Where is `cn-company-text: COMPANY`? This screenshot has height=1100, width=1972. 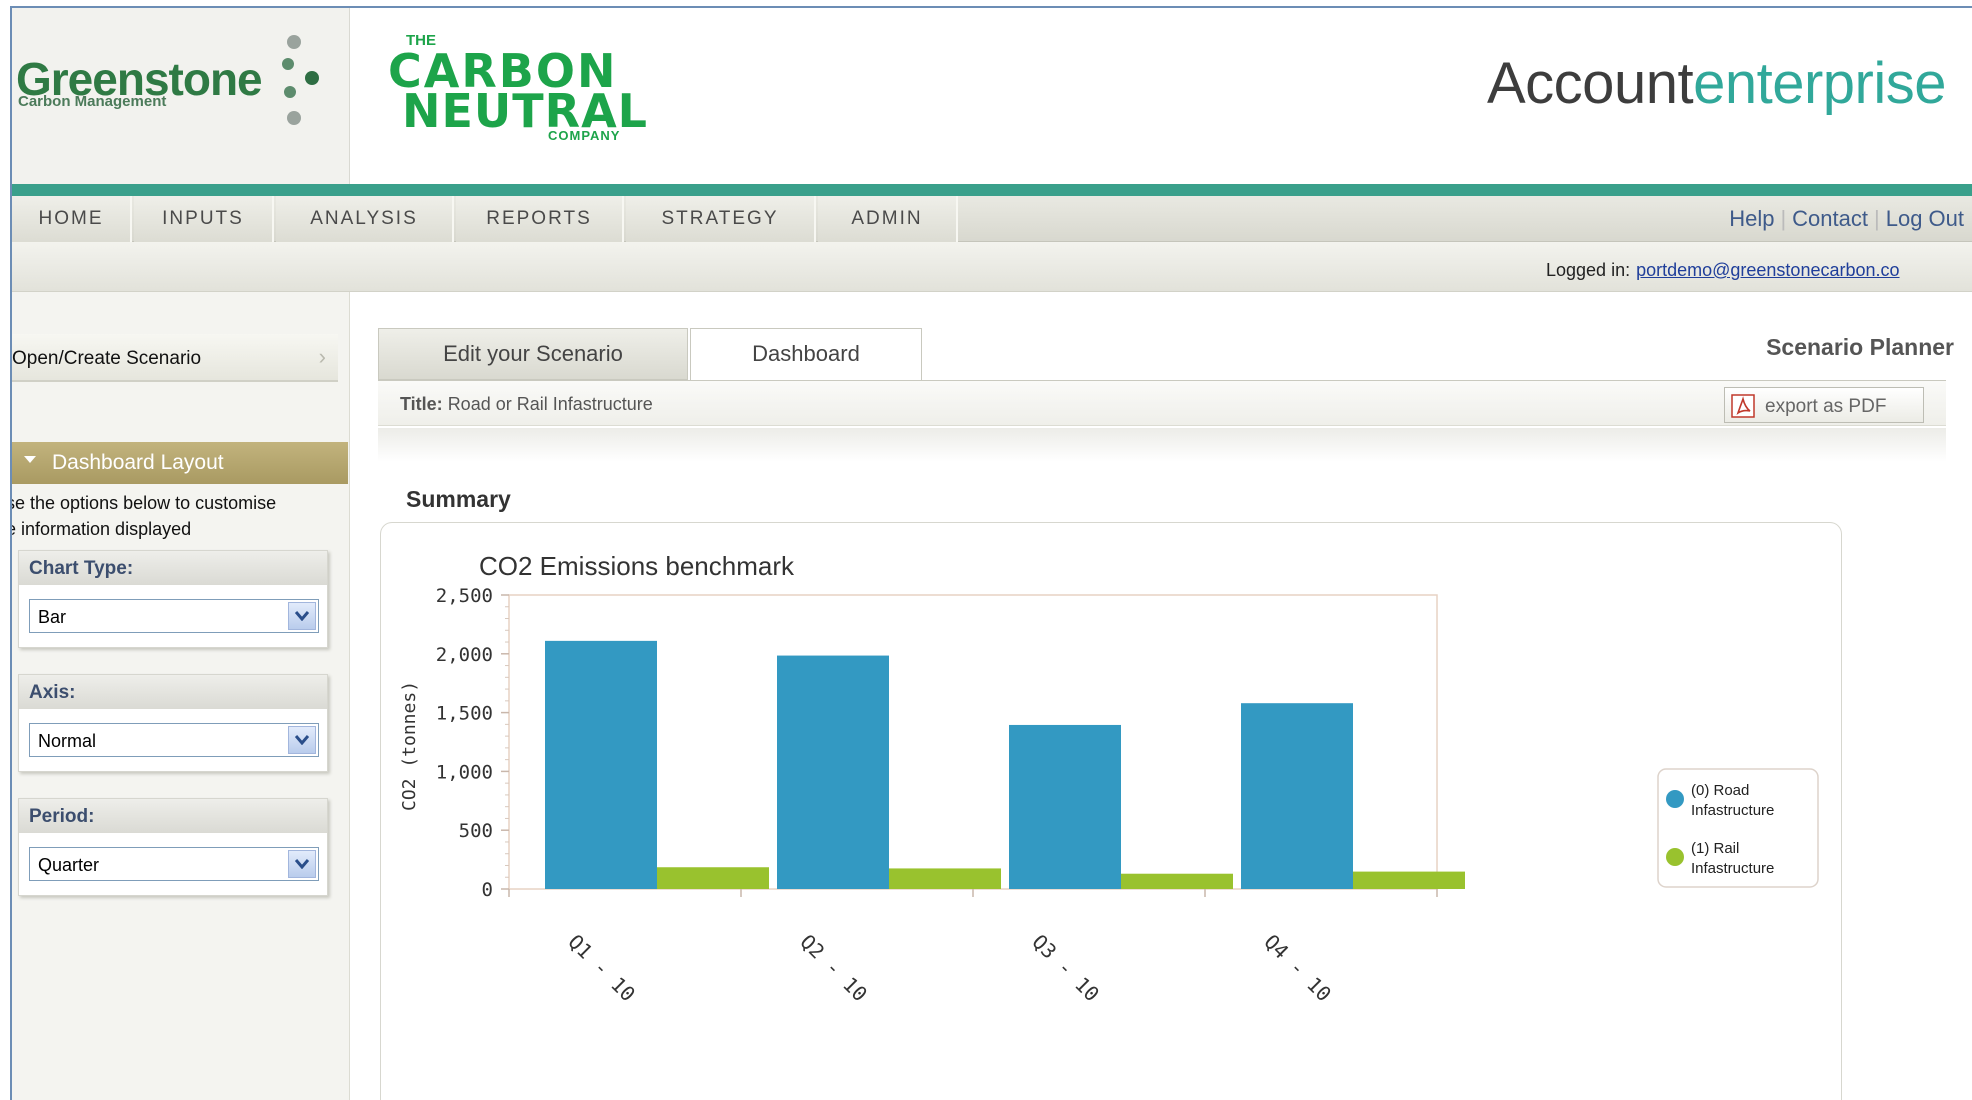 cn-company-text: COMPANY is located at coordinates (584, 135).